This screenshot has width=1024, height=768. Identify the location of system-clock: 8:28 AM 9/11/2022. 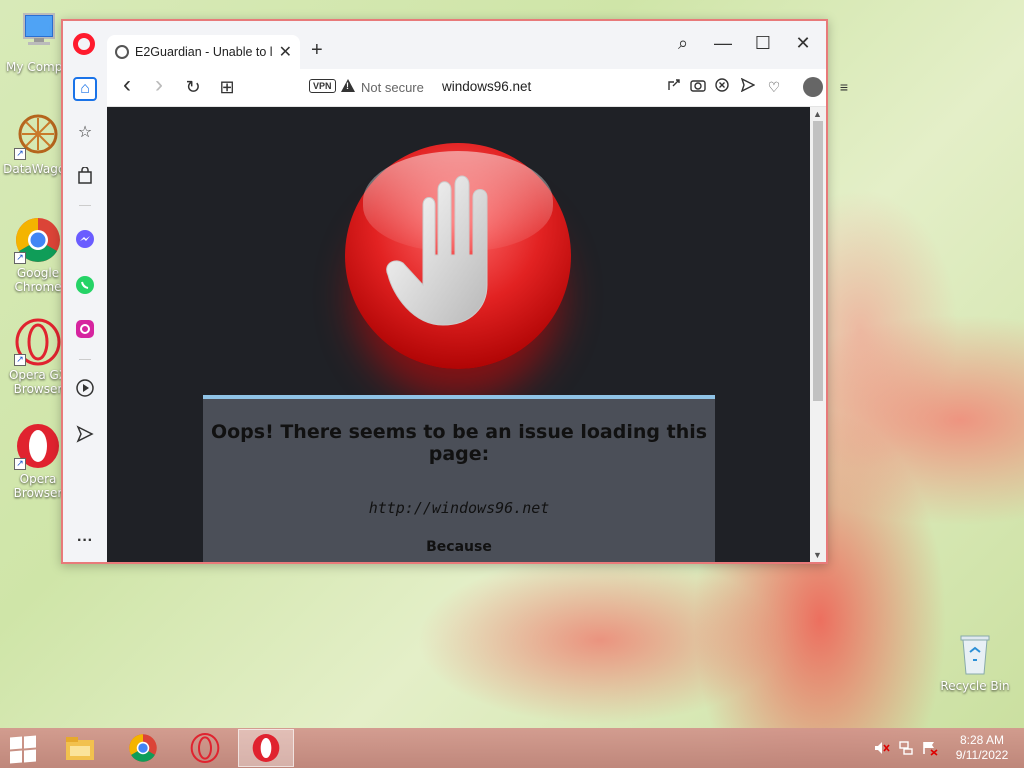
(982, 748).